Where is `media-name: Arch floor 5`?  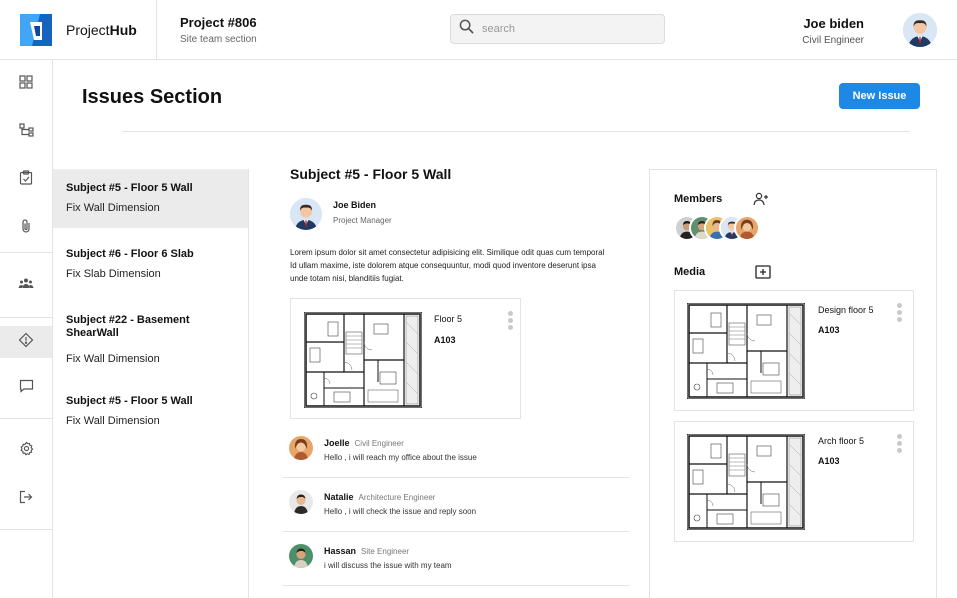 media-name: Arch floor 5 is located at coordinates (841, 441).